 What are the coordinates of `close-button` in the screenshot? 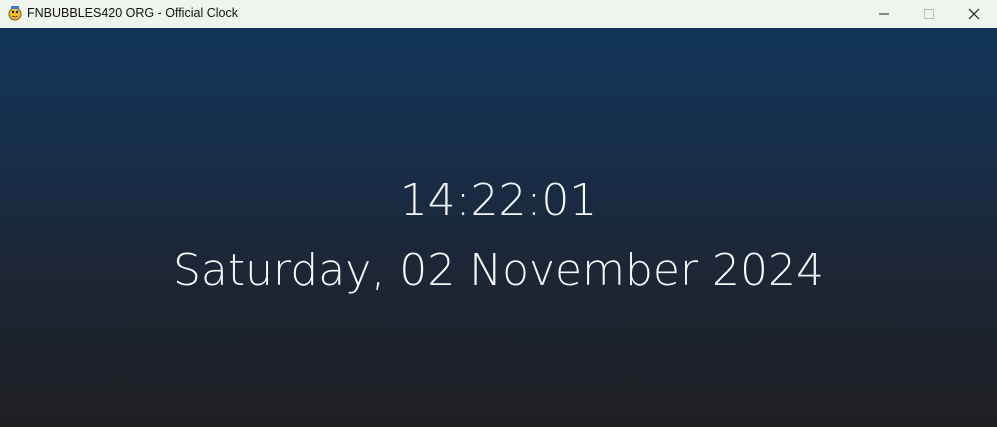 It's located at (974, 14).